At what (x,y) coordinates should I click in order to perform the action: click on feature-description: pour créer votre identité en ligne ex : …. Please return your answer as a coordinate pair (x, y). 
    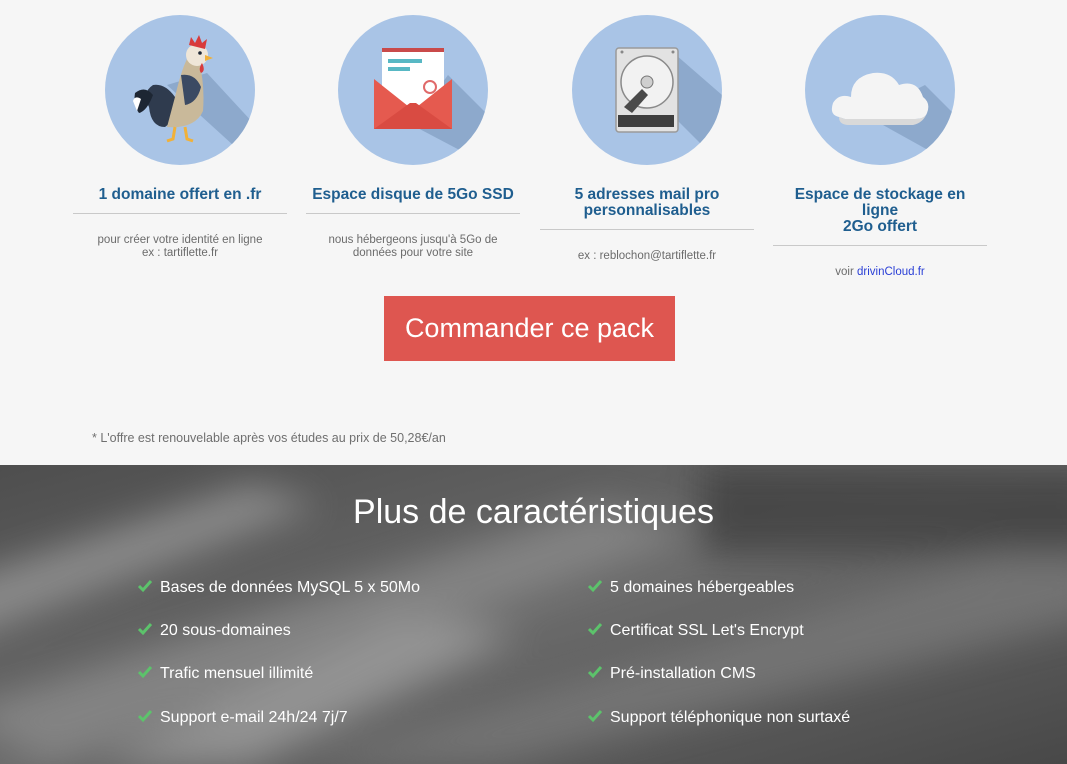
    Looking at the image, I should click on (180, 246).